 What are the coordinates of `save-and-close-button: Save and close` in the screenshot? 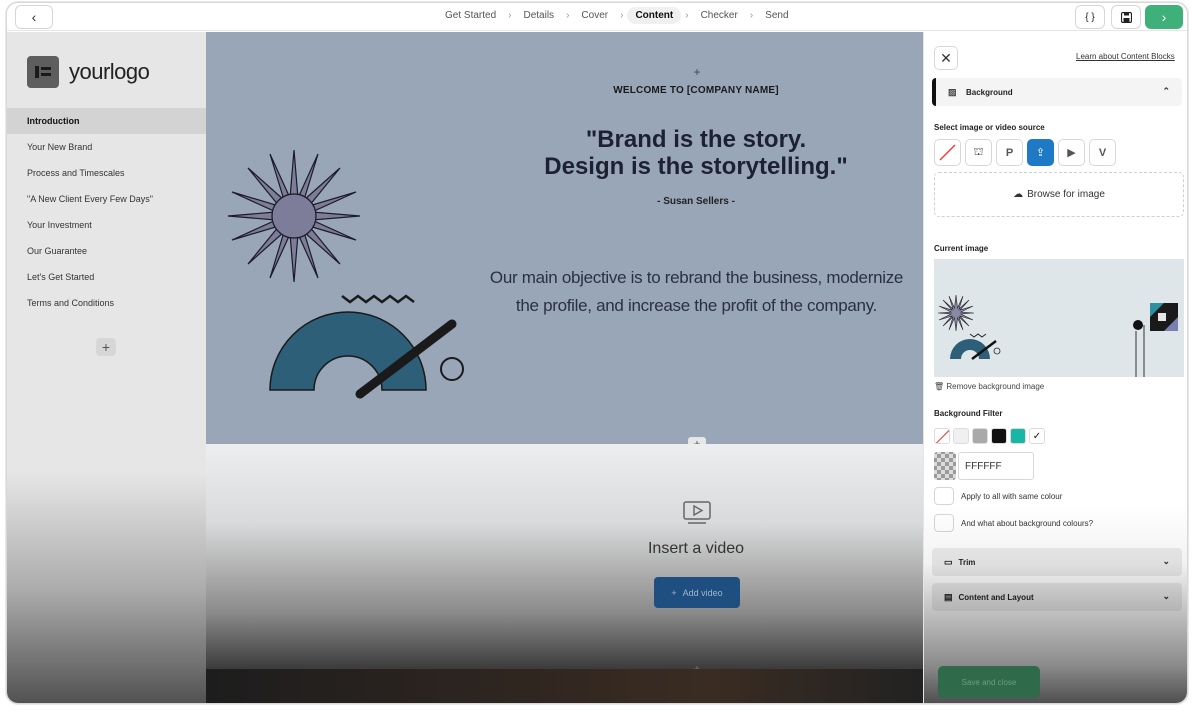 It's located at (989, 682).